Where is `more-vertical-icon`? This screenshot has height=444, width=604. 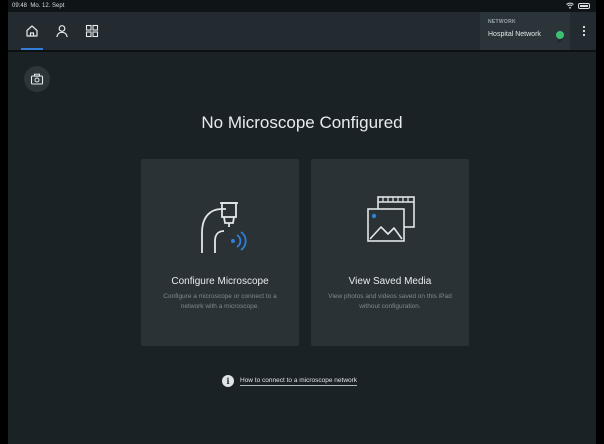
more-vertical-icon is located at coordinates (584, 31).